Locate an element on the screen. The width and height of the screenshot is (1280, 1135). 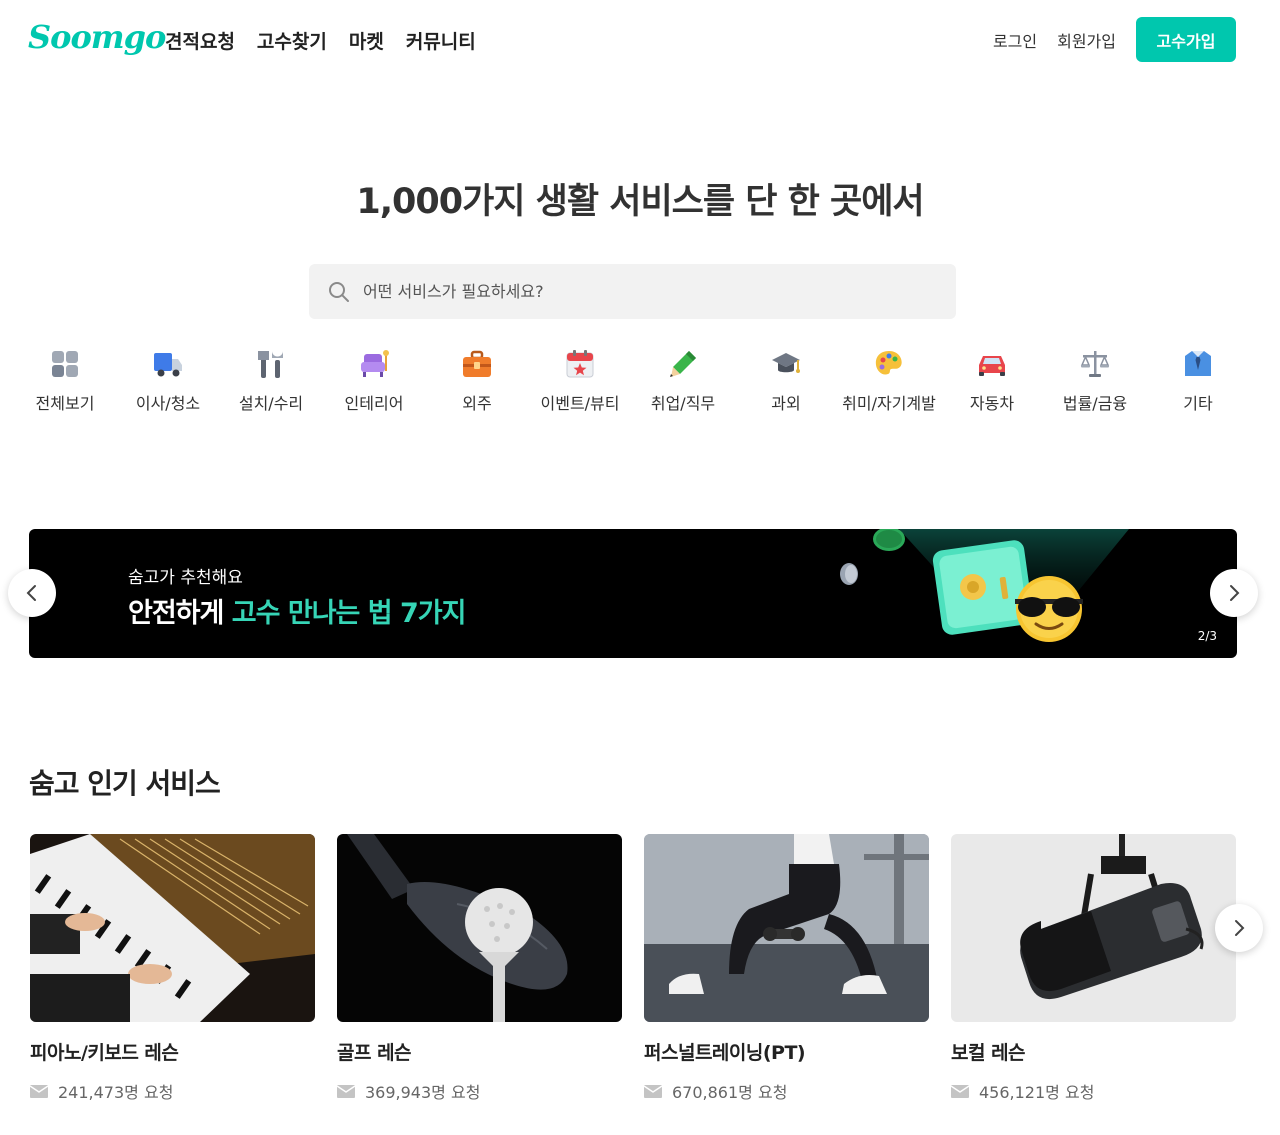
category-hobby: 취미/자기계발 is located at coordinates (889, 381).